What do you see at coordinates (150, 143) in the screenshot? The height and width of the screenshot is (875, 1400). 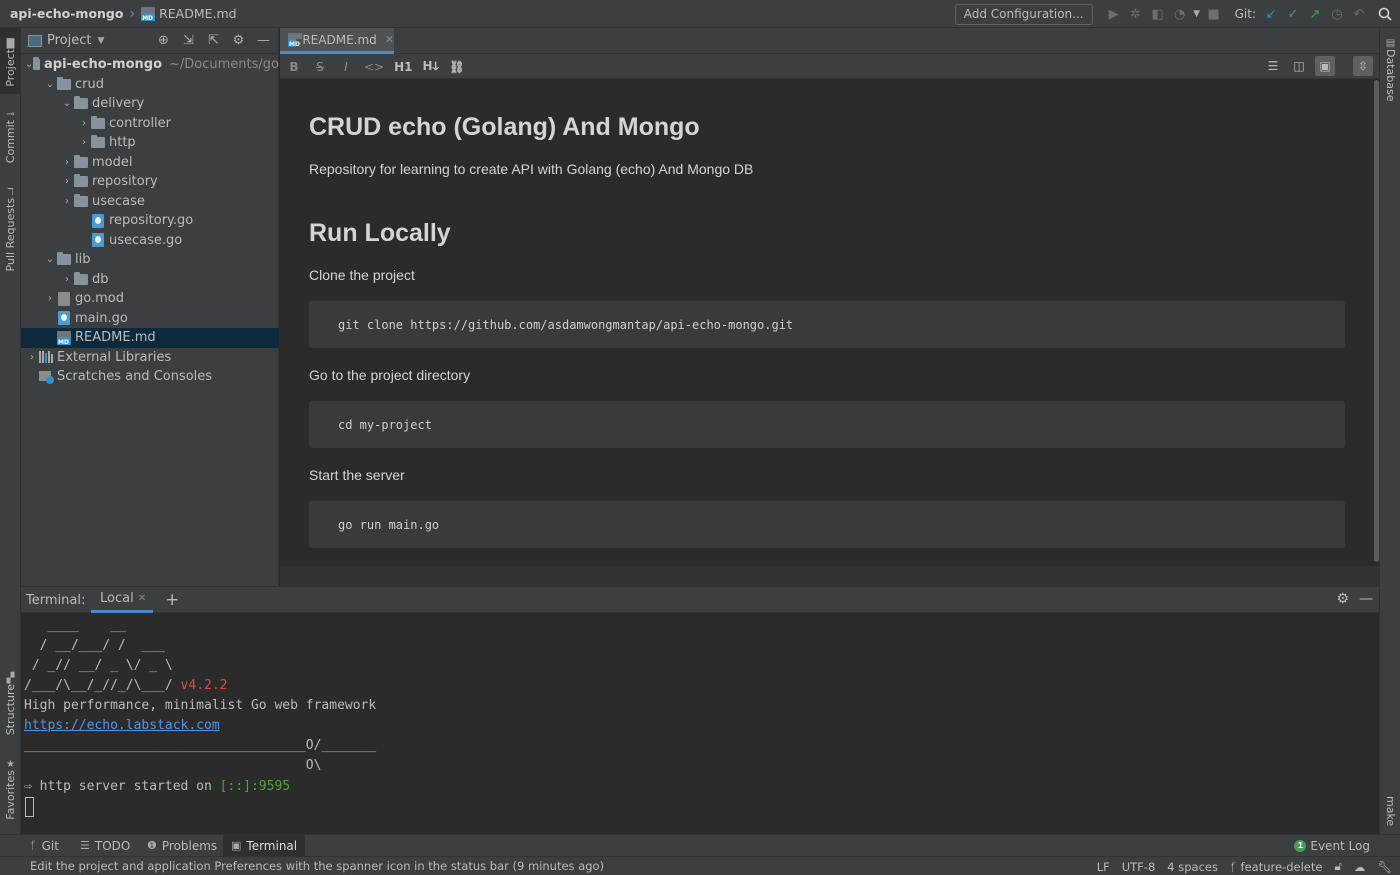 I see `tree-item-http: › http` at bounding box center [150, 143].